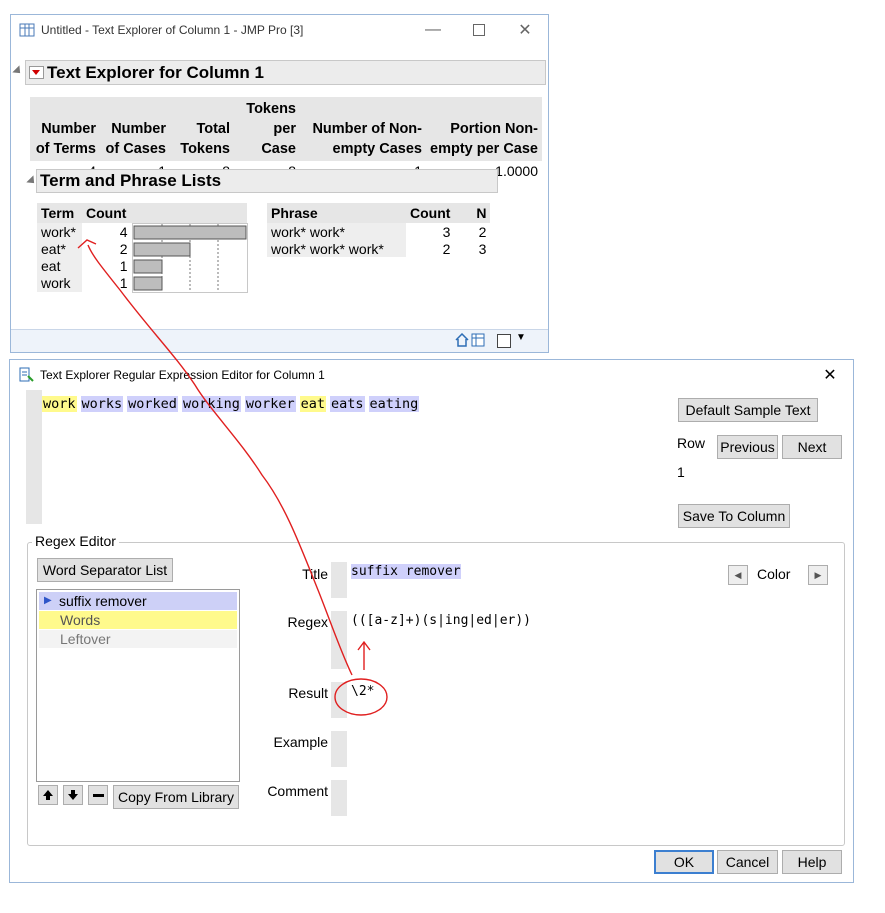 The height and width of the screenshot is (913, 885). Describe the element at coordinates (147, 266) in the screenshot. I see `term-count-bar` at that location.